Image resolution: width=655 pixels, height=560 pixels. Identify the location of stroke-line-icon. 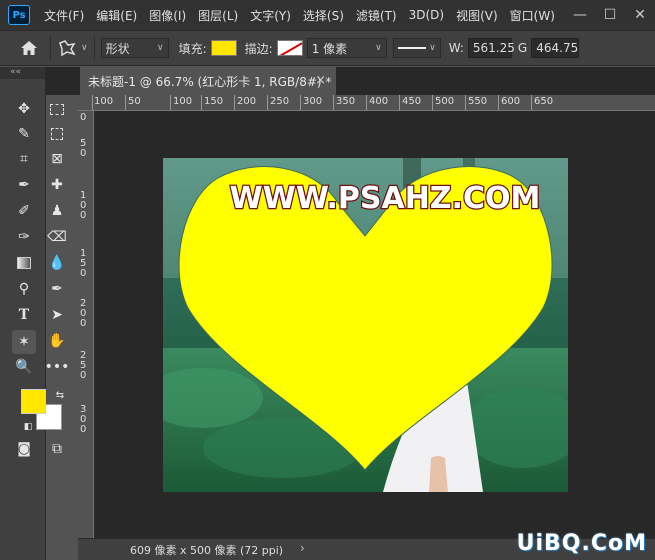
(411, 48).